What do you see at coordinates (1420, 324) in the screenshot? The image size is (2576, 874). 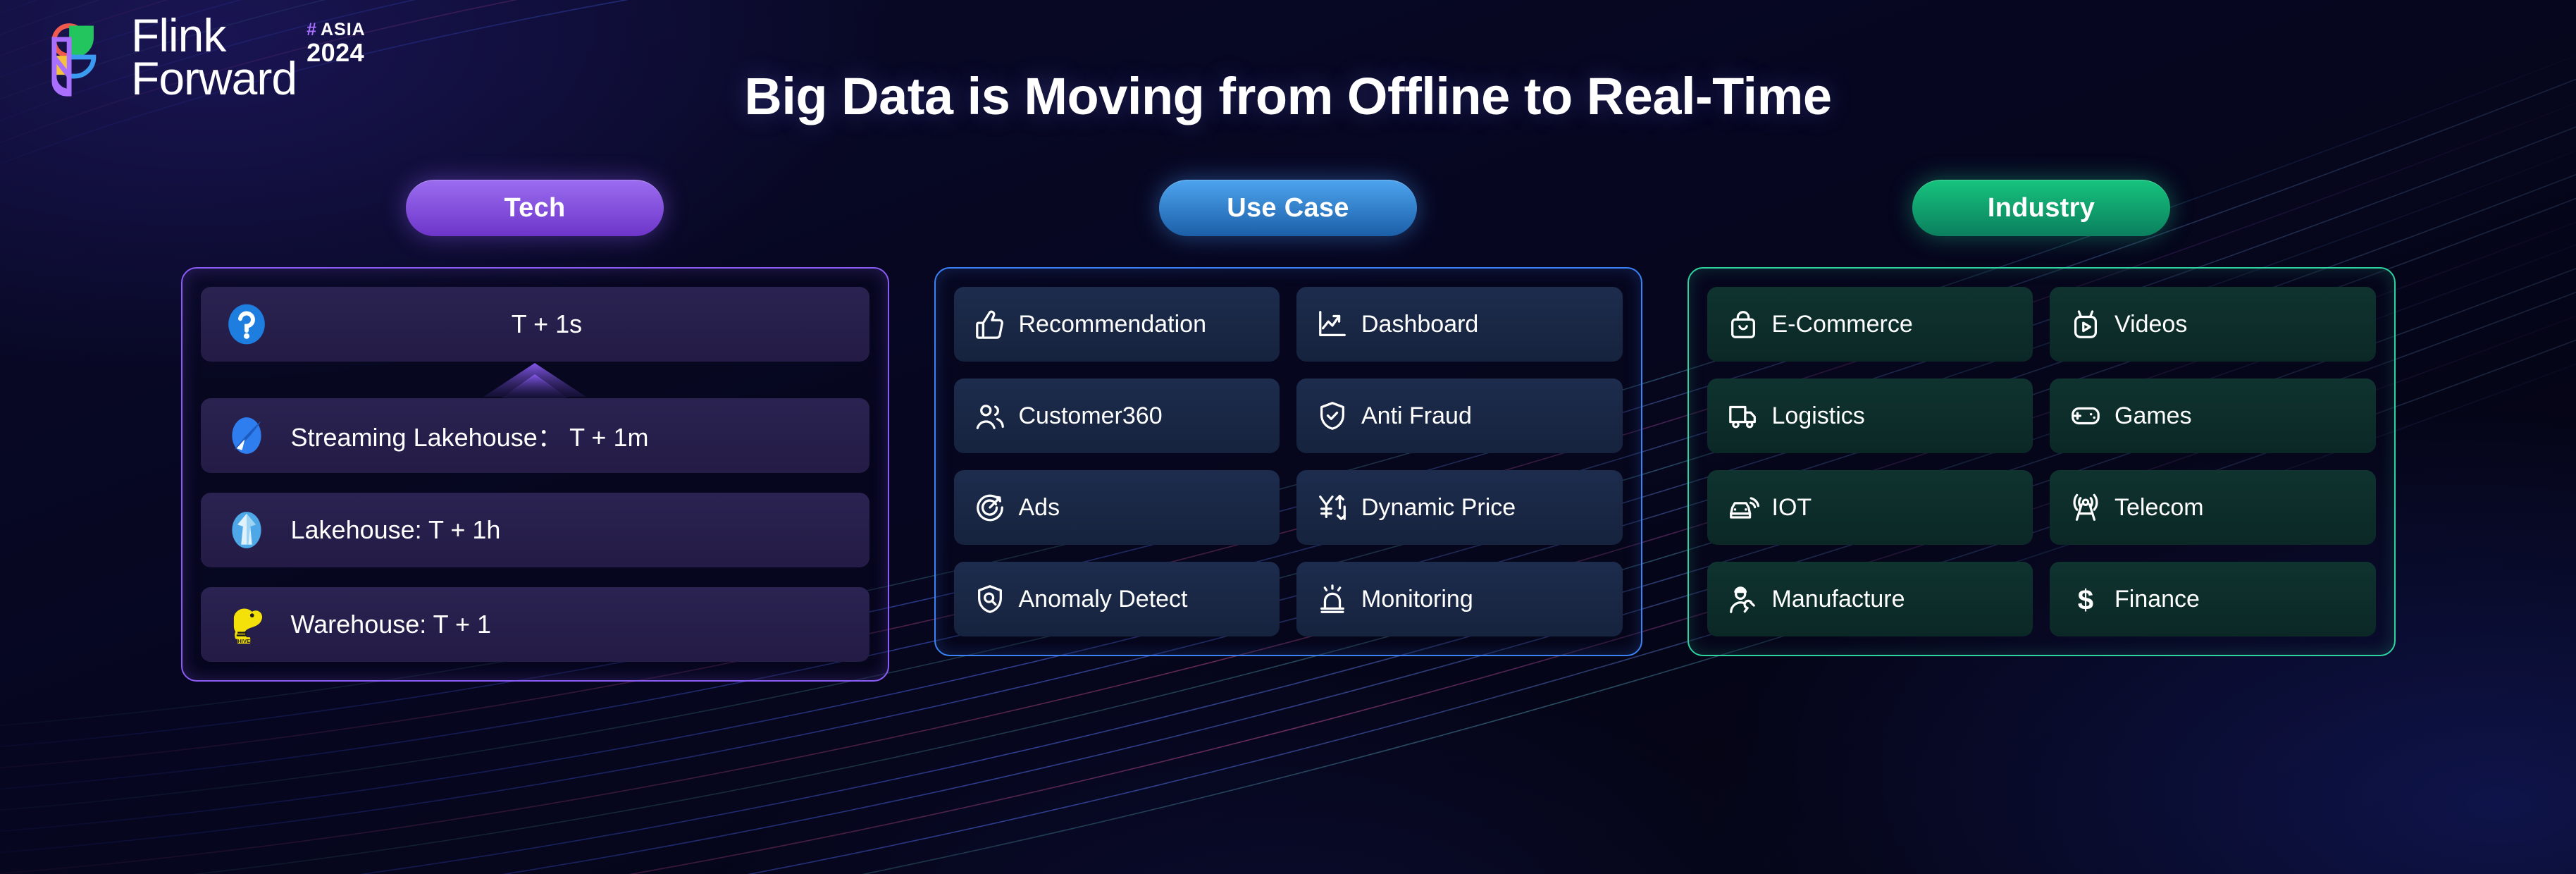 I see `usecase-label: Dashboard` at bounding box center [1420, 324].